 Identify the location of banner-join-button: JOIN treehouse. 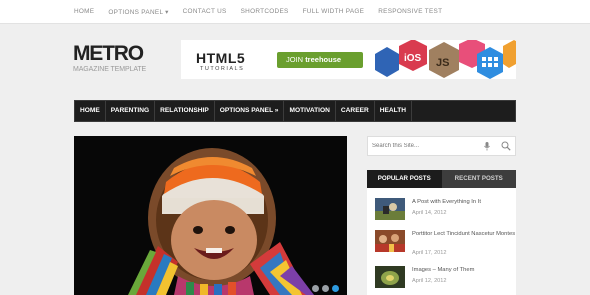
(320, 60).